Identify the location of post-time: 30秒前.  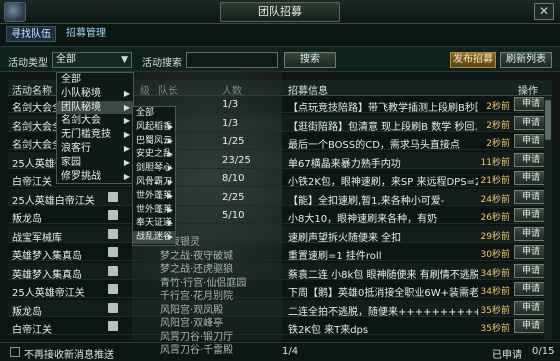
(495, 255).